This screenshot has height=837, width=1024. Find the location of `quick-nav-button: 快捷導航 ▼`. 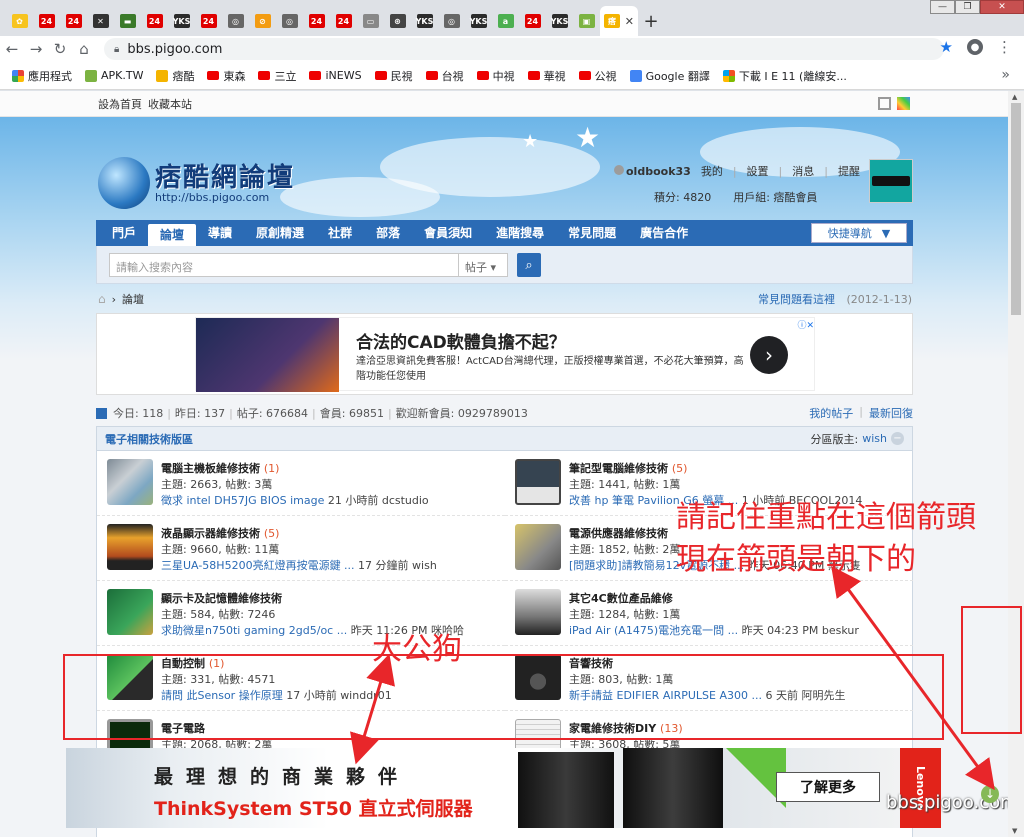

quick-nav-button: 快捷導航 ▼ is located at coordinates (859, 233).